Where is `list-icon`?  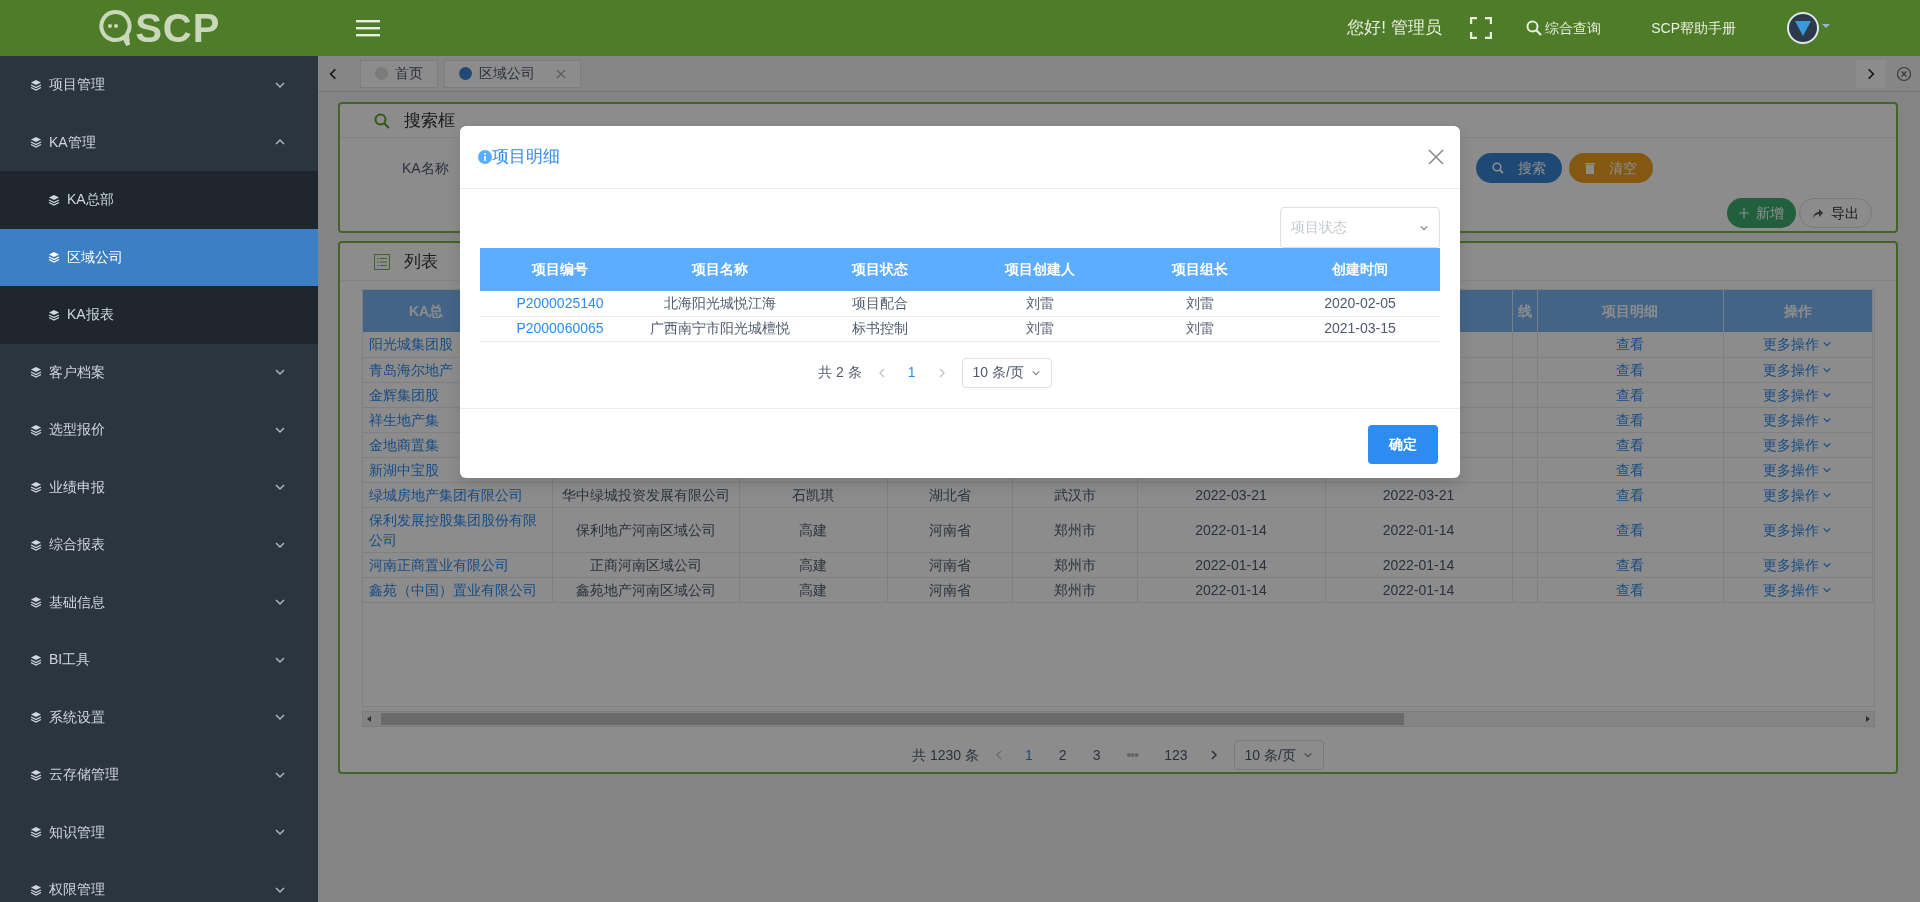 list-icon is located at coordinates (382, 261).